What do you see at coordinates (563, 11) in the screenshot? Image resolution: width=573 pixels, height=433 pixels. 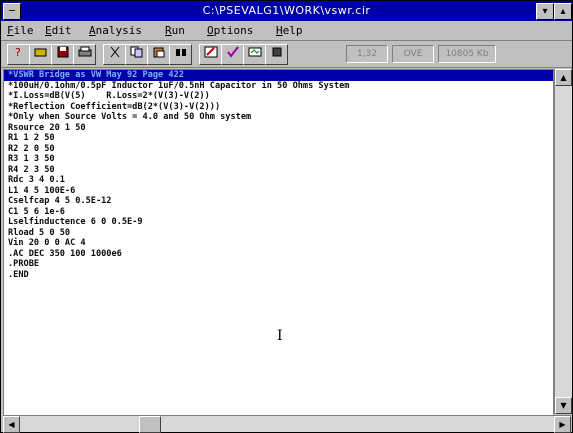 I see `maximize-button: ▴` at bounding box center [563, 11].